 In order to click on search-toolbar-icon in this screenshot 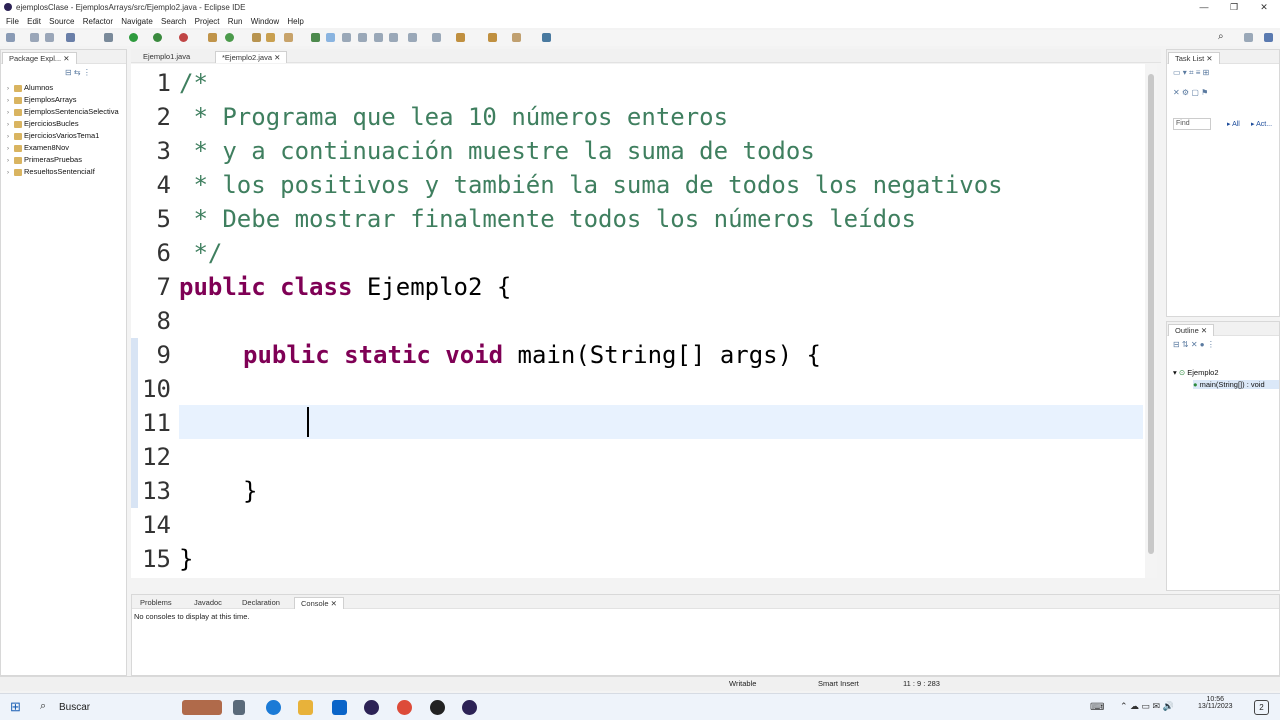, I will do `click(288, 37)`.